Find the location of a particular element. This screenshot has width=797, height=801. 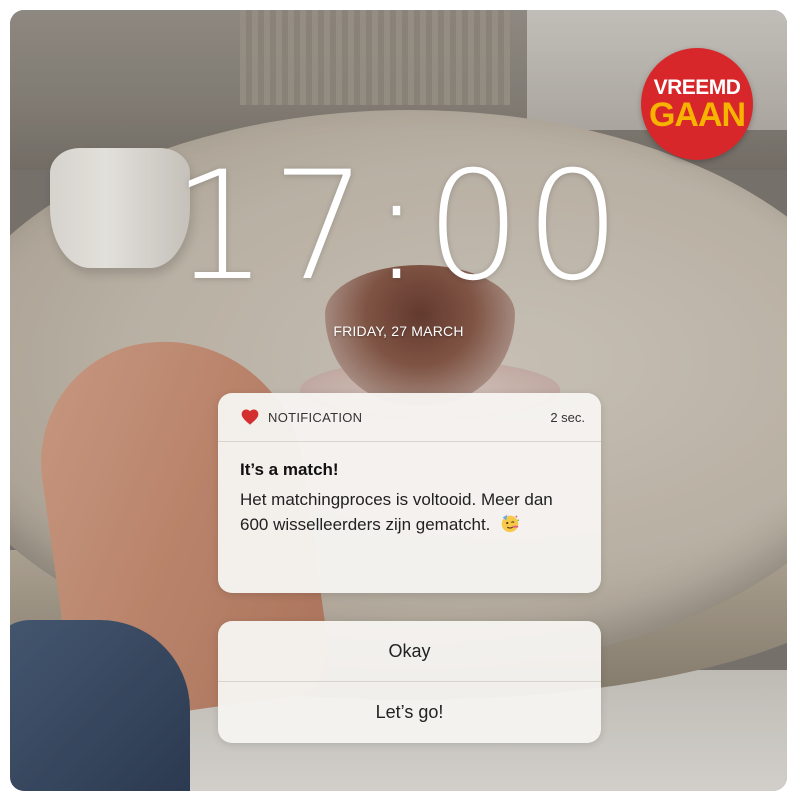

partying-face-emoji-icon is located at coordinates (510, 523).